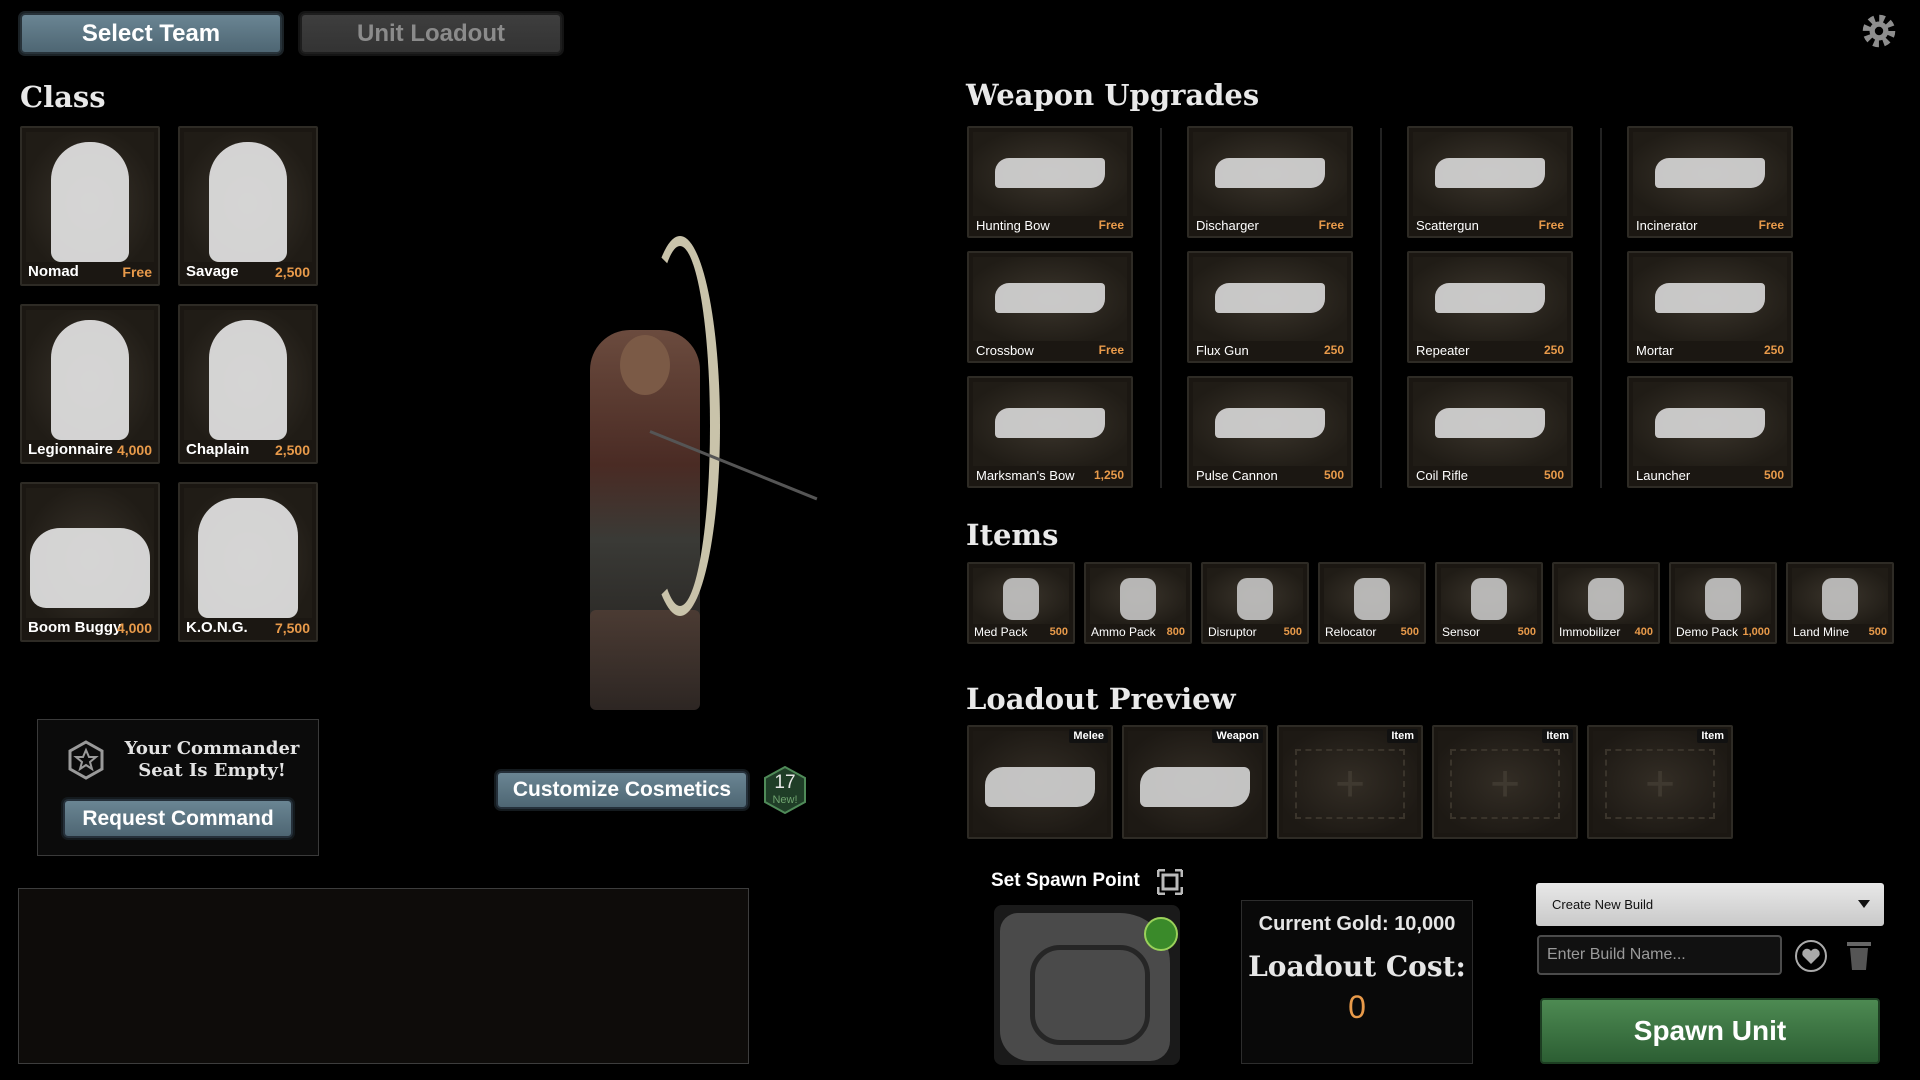 The height and width of the screenshot is (1080, 1920). What do you see at coordinates (137, 272) in the screenshot?
I see `class-price: Free` at bounding box center [137, 272].